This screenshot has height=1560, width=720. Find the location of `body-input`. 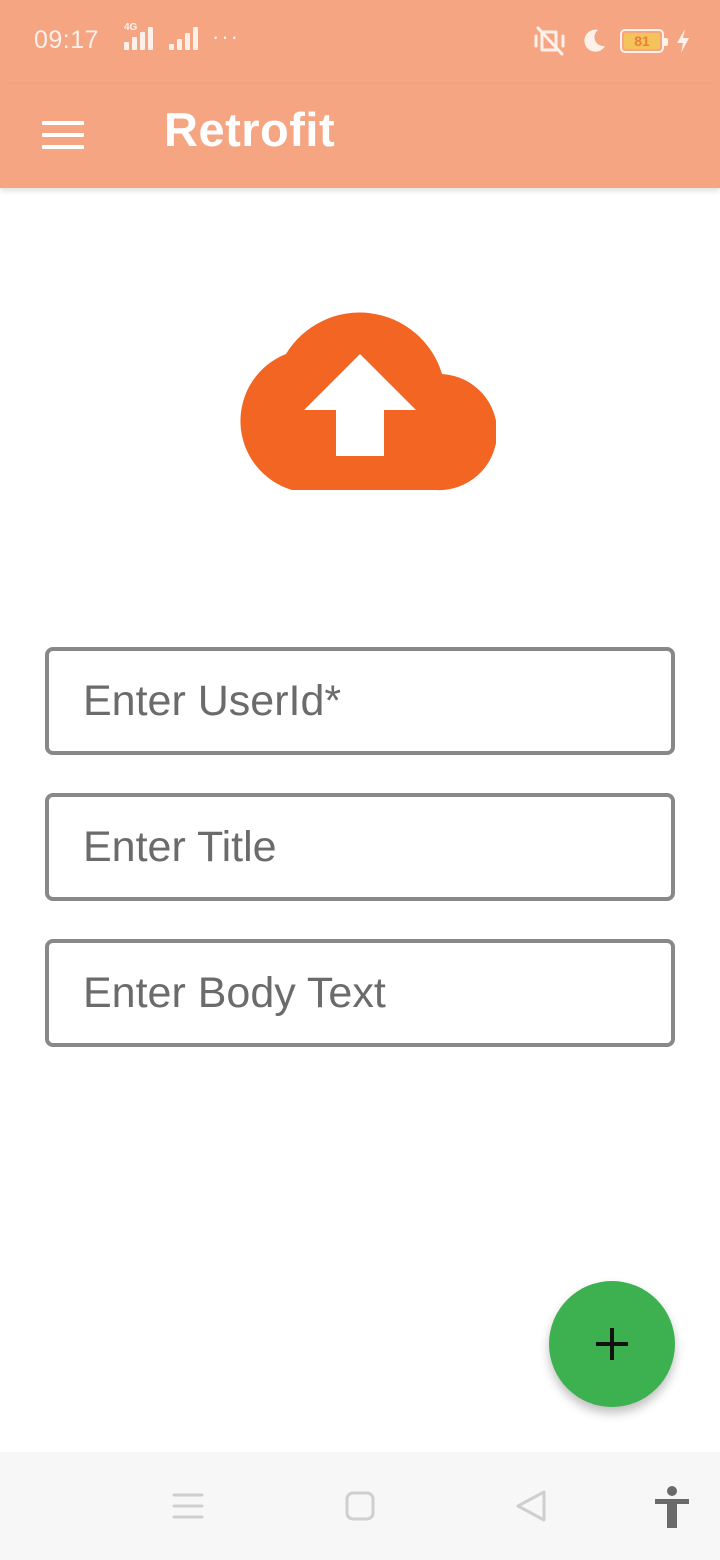

body-input is located at coordinates (360, 993).